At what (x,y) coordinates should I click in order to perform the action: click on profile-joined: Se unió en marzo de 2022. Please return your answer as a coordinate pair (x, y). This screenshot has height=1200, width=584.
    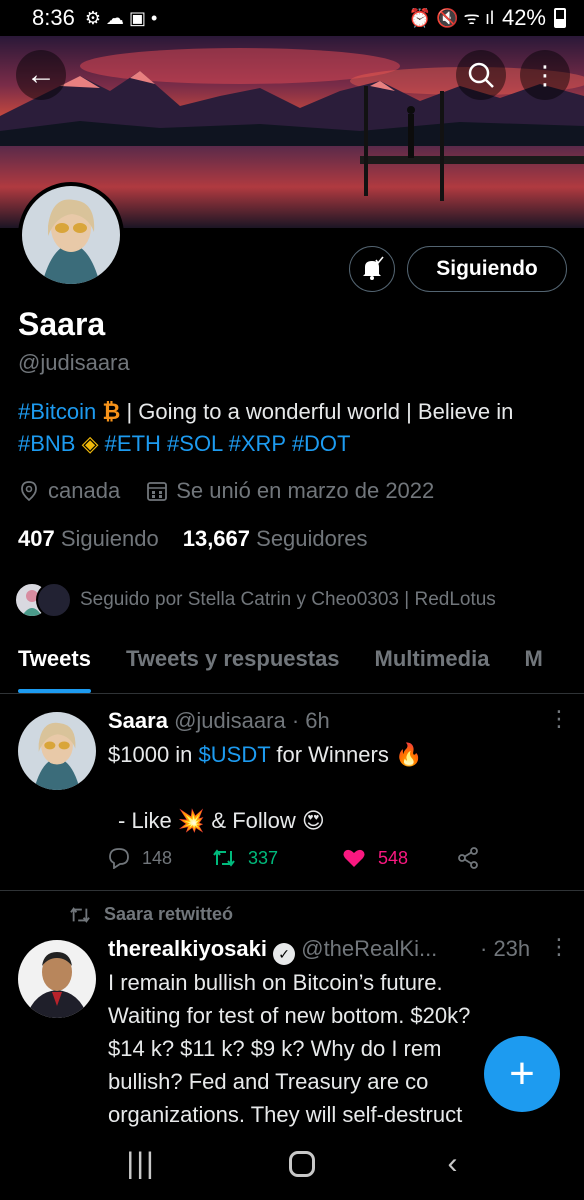
    Looking at the image, I should click on (305, 490).